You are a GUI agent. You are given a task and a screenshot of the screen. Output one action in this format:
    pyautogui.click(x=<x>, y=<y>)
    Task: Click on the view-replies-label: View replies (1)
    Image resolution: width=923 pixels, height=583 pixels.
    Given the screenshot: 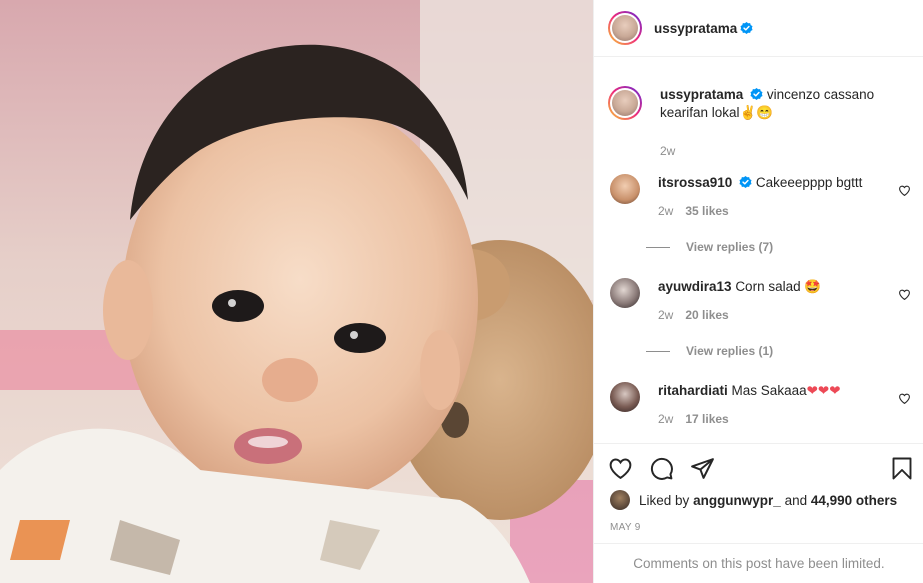 What is the action you would take?
    pyautogui.click(x=730, y=351)
    